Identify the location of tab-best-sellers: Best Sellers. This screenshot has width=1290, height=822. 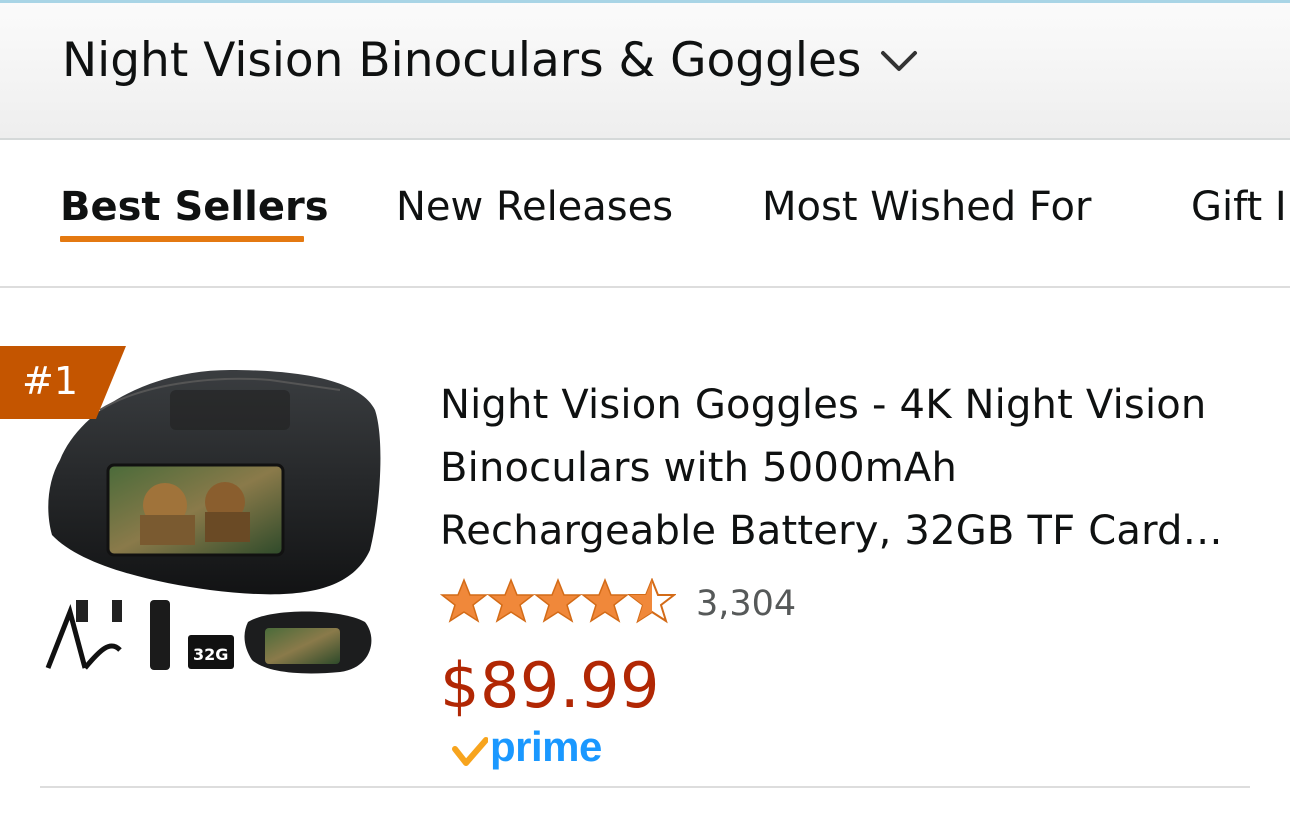
(194, 207).